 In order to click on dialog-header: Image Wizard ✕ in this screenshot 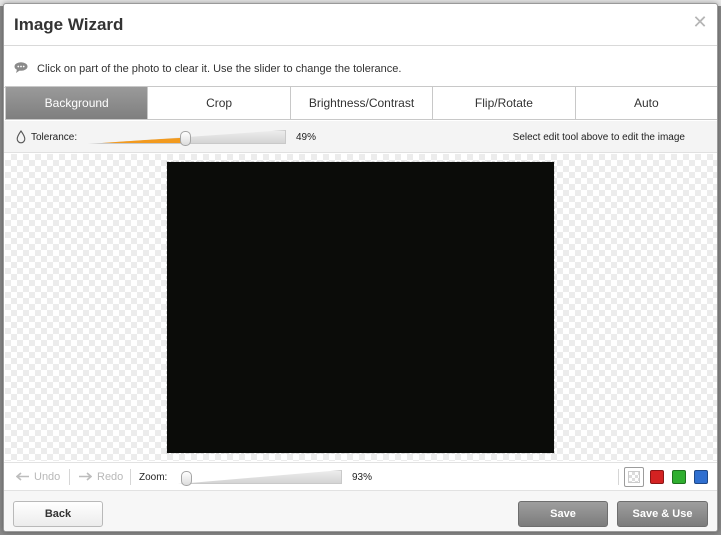, I will do `click(360, 25)`.